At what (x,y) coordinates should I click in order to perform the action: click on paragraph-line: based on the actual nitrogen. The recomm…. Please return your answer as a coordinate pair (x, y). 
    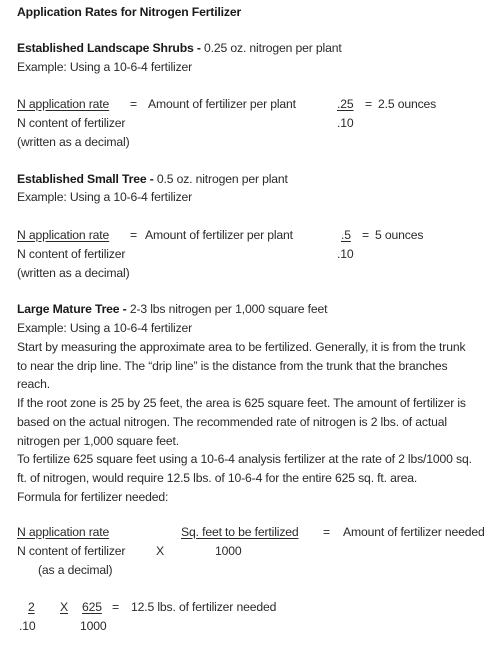
    Looking at the image, I should click on (232, 422).